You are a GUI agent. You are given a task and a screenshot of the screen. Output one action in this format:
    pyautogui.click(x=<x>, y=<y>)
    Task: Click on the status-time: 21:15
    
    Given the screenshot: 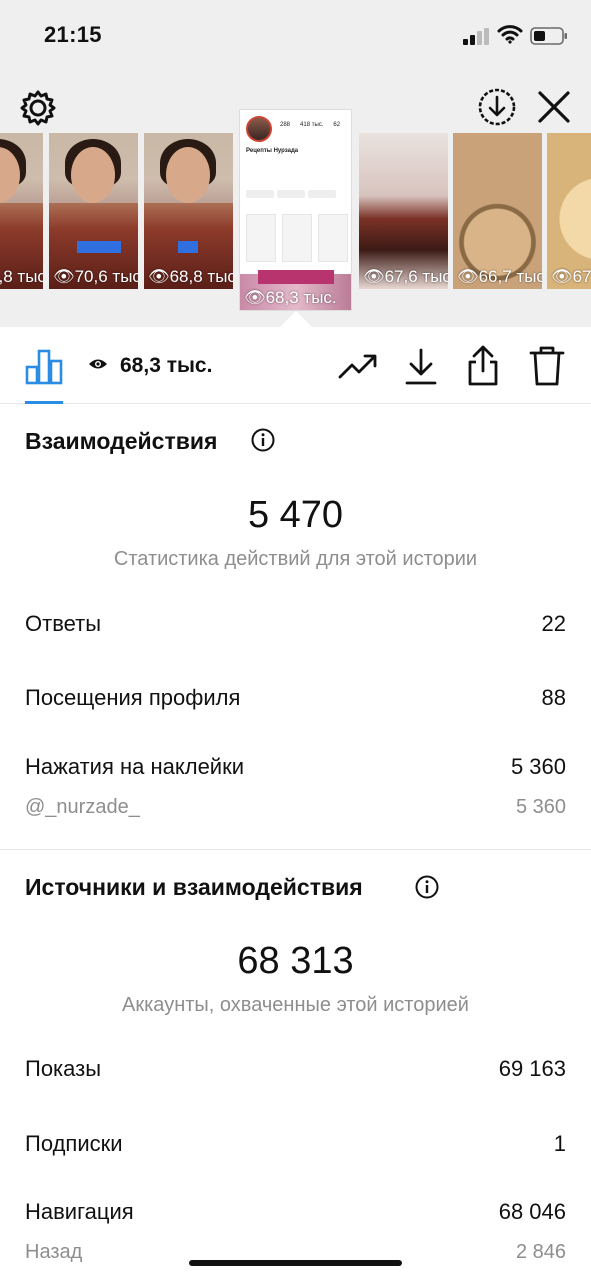 What is the action you would take?
    pyautogui.click(x=73, y=34)
    